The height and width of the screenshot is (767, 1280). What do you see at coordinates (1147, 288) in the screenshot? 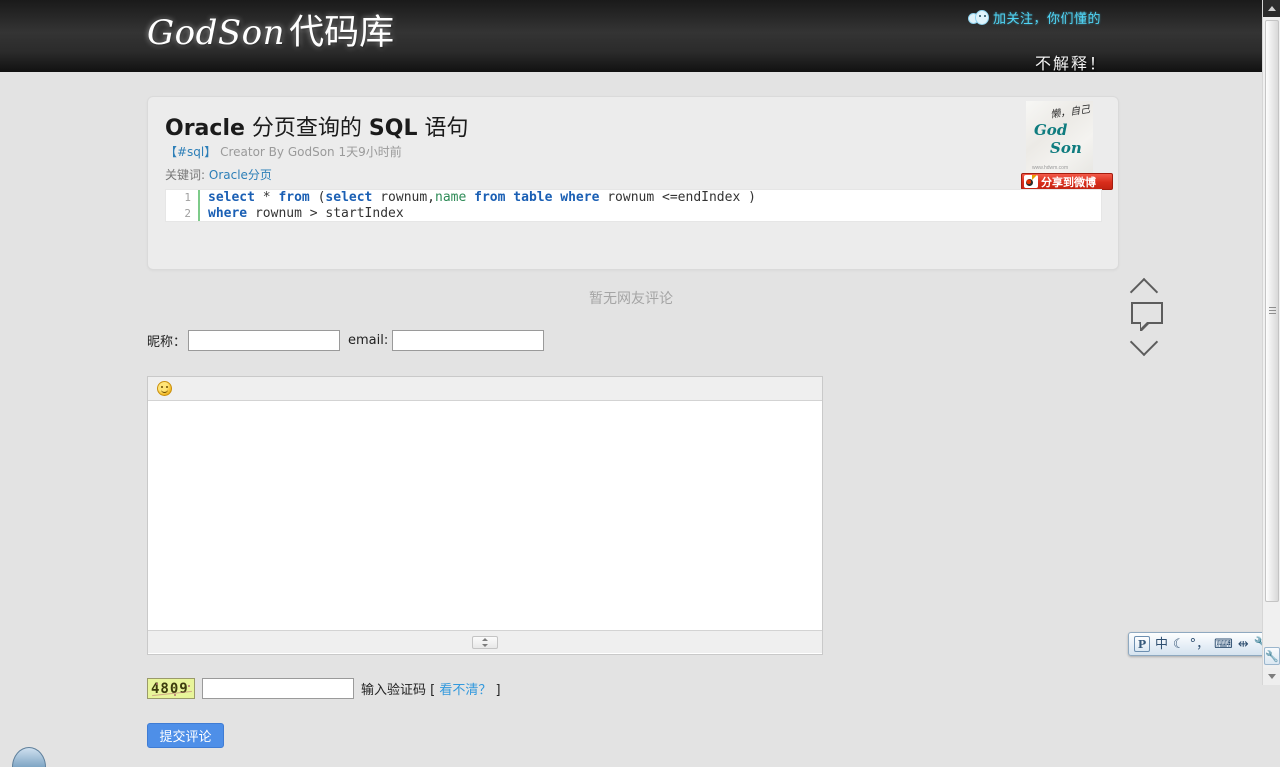
I see `chevron-up-icon` at bounding box center [1147, 288].